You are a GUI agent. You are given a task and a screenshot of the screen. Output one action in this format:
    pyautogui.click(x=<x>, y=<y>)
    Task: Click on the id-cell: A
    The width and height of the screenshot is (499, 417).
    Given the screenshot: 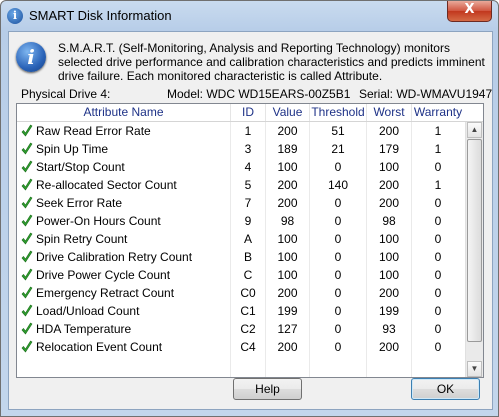 What is the action you would take?
    pyautogui.click(x=247, y=239)
    